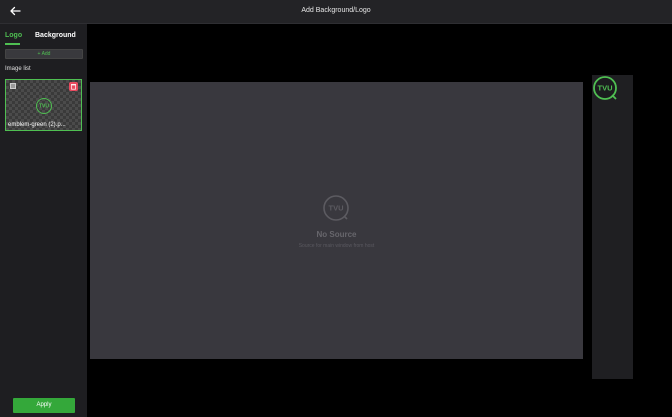  I want to click on page-title: Add Background/Logo, so click(336, 10).